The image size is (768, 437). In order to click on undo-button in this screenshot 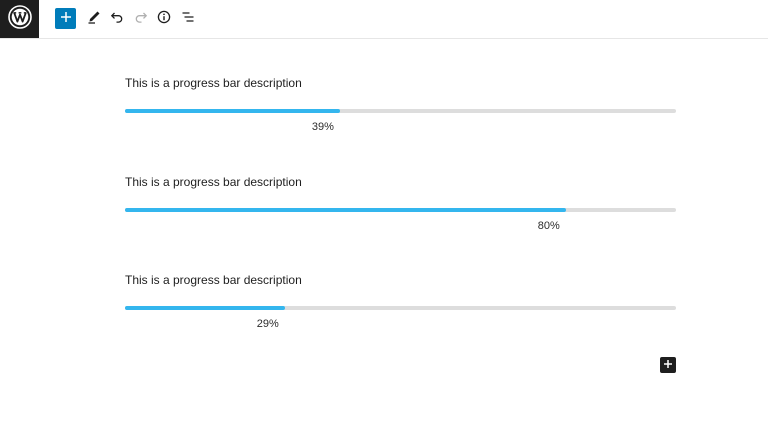, I will do `click(117, 19)`.